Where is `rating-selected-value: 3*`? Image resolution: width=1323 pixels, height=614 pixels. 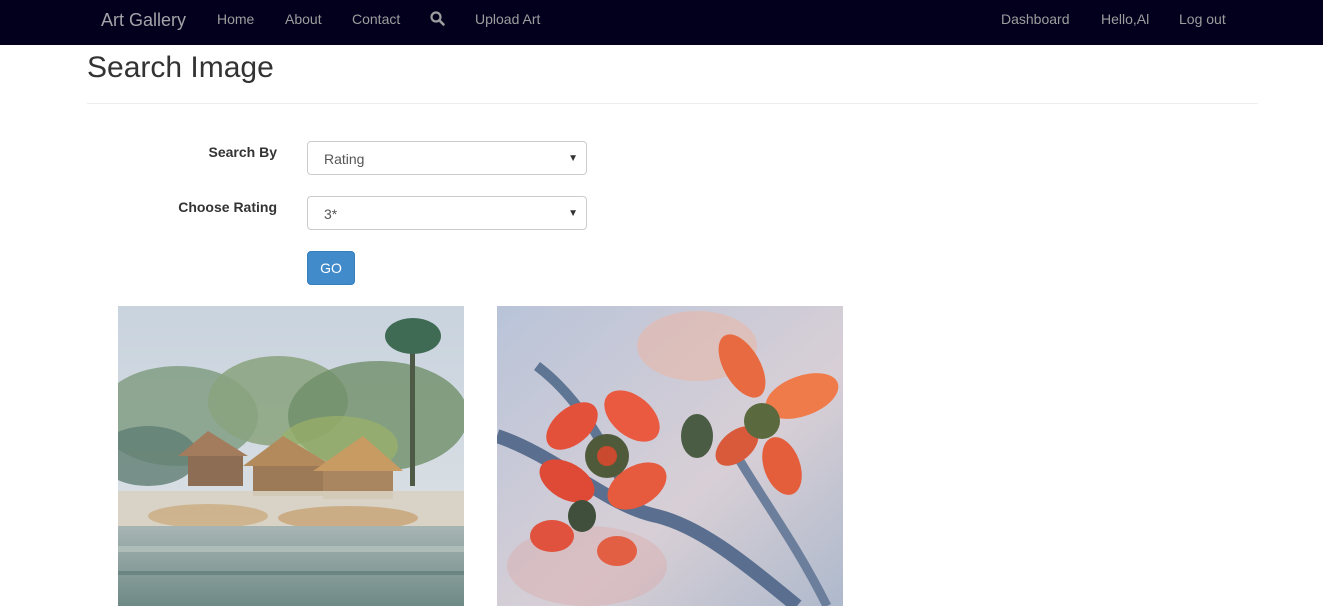
rating-selected-value: 3* is located at coordinates (331, 214).